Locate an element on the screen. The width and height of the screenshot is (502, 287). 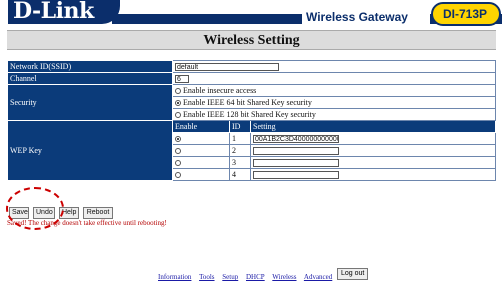
security-option-128bit: Enable IEEE 128 bit Shared Key security is located at coordinates (249, 114).